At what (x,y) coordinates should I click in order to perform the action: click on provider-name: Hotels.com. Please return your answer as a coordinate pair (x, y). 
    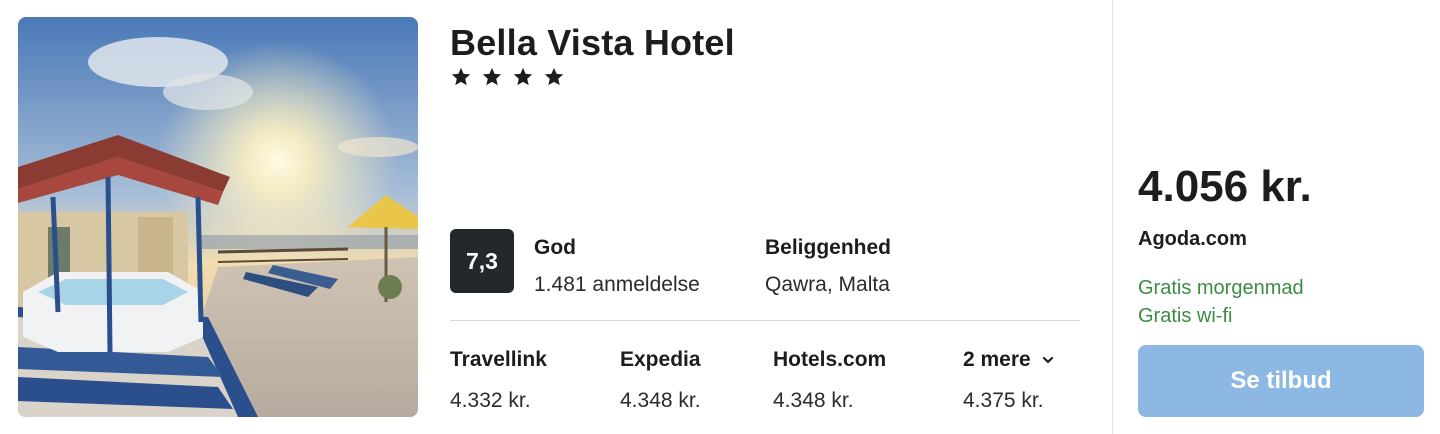
    Looking at the image, I should click on (830, 359).